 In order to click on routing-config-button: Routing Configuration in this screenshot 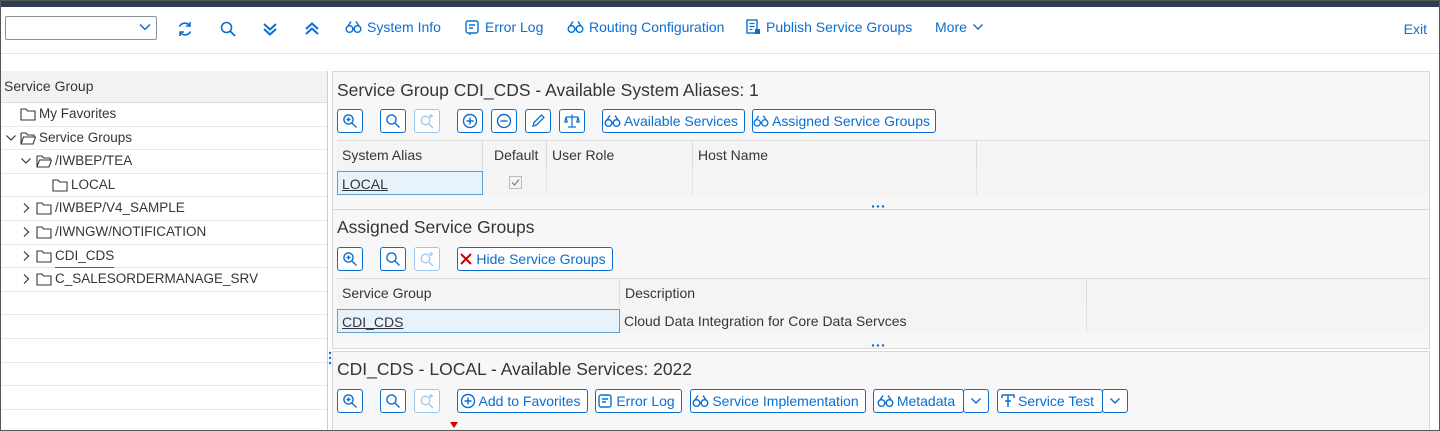, I will do `click(645, 27)`.